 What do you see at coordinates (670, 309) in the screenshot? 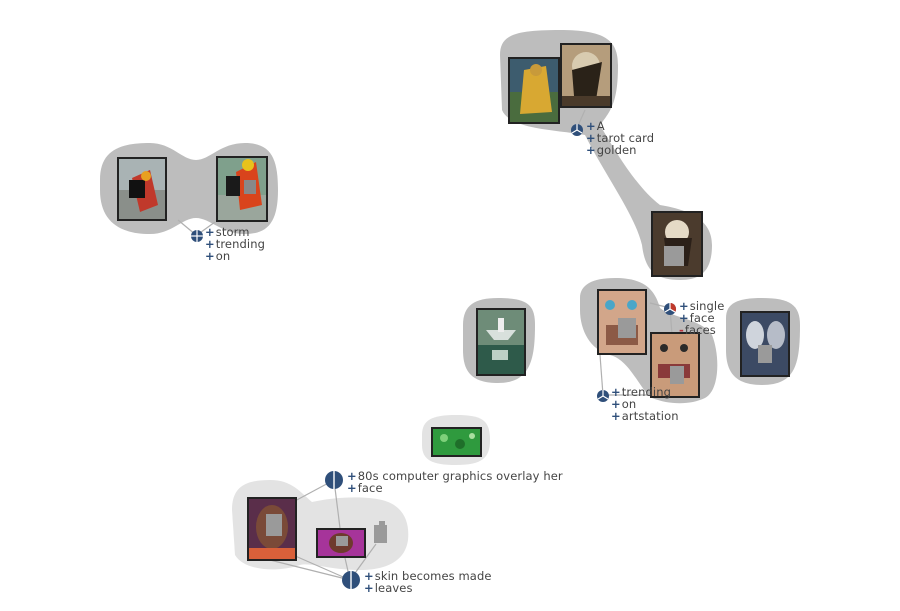
I see `tri-split-circle-red-icon` at bounding box center [670, 309].